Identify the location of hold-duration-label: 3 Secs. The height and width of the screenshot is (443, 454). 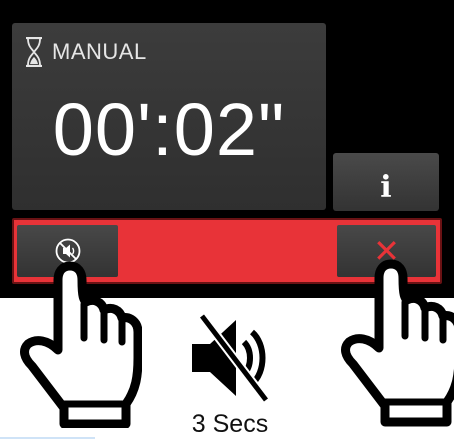
(230, 424).